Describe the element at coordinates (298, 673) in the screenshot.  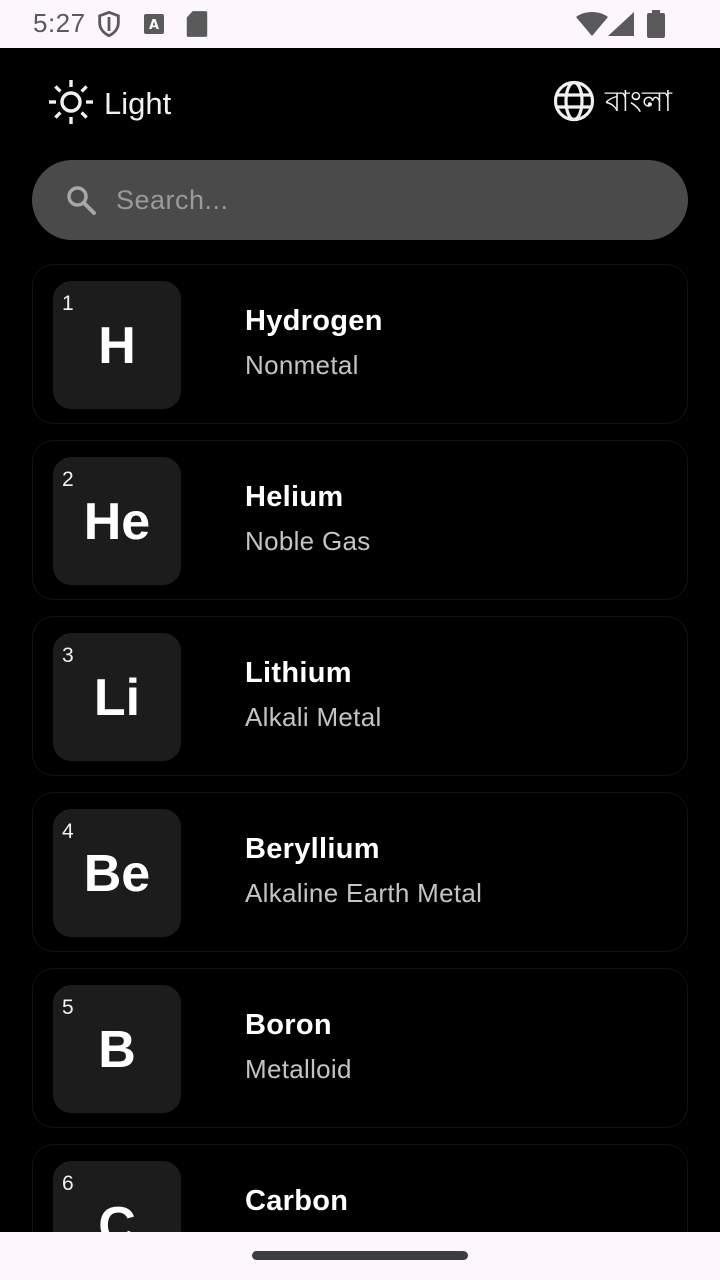
I see `element-name: Lithium` at that location.